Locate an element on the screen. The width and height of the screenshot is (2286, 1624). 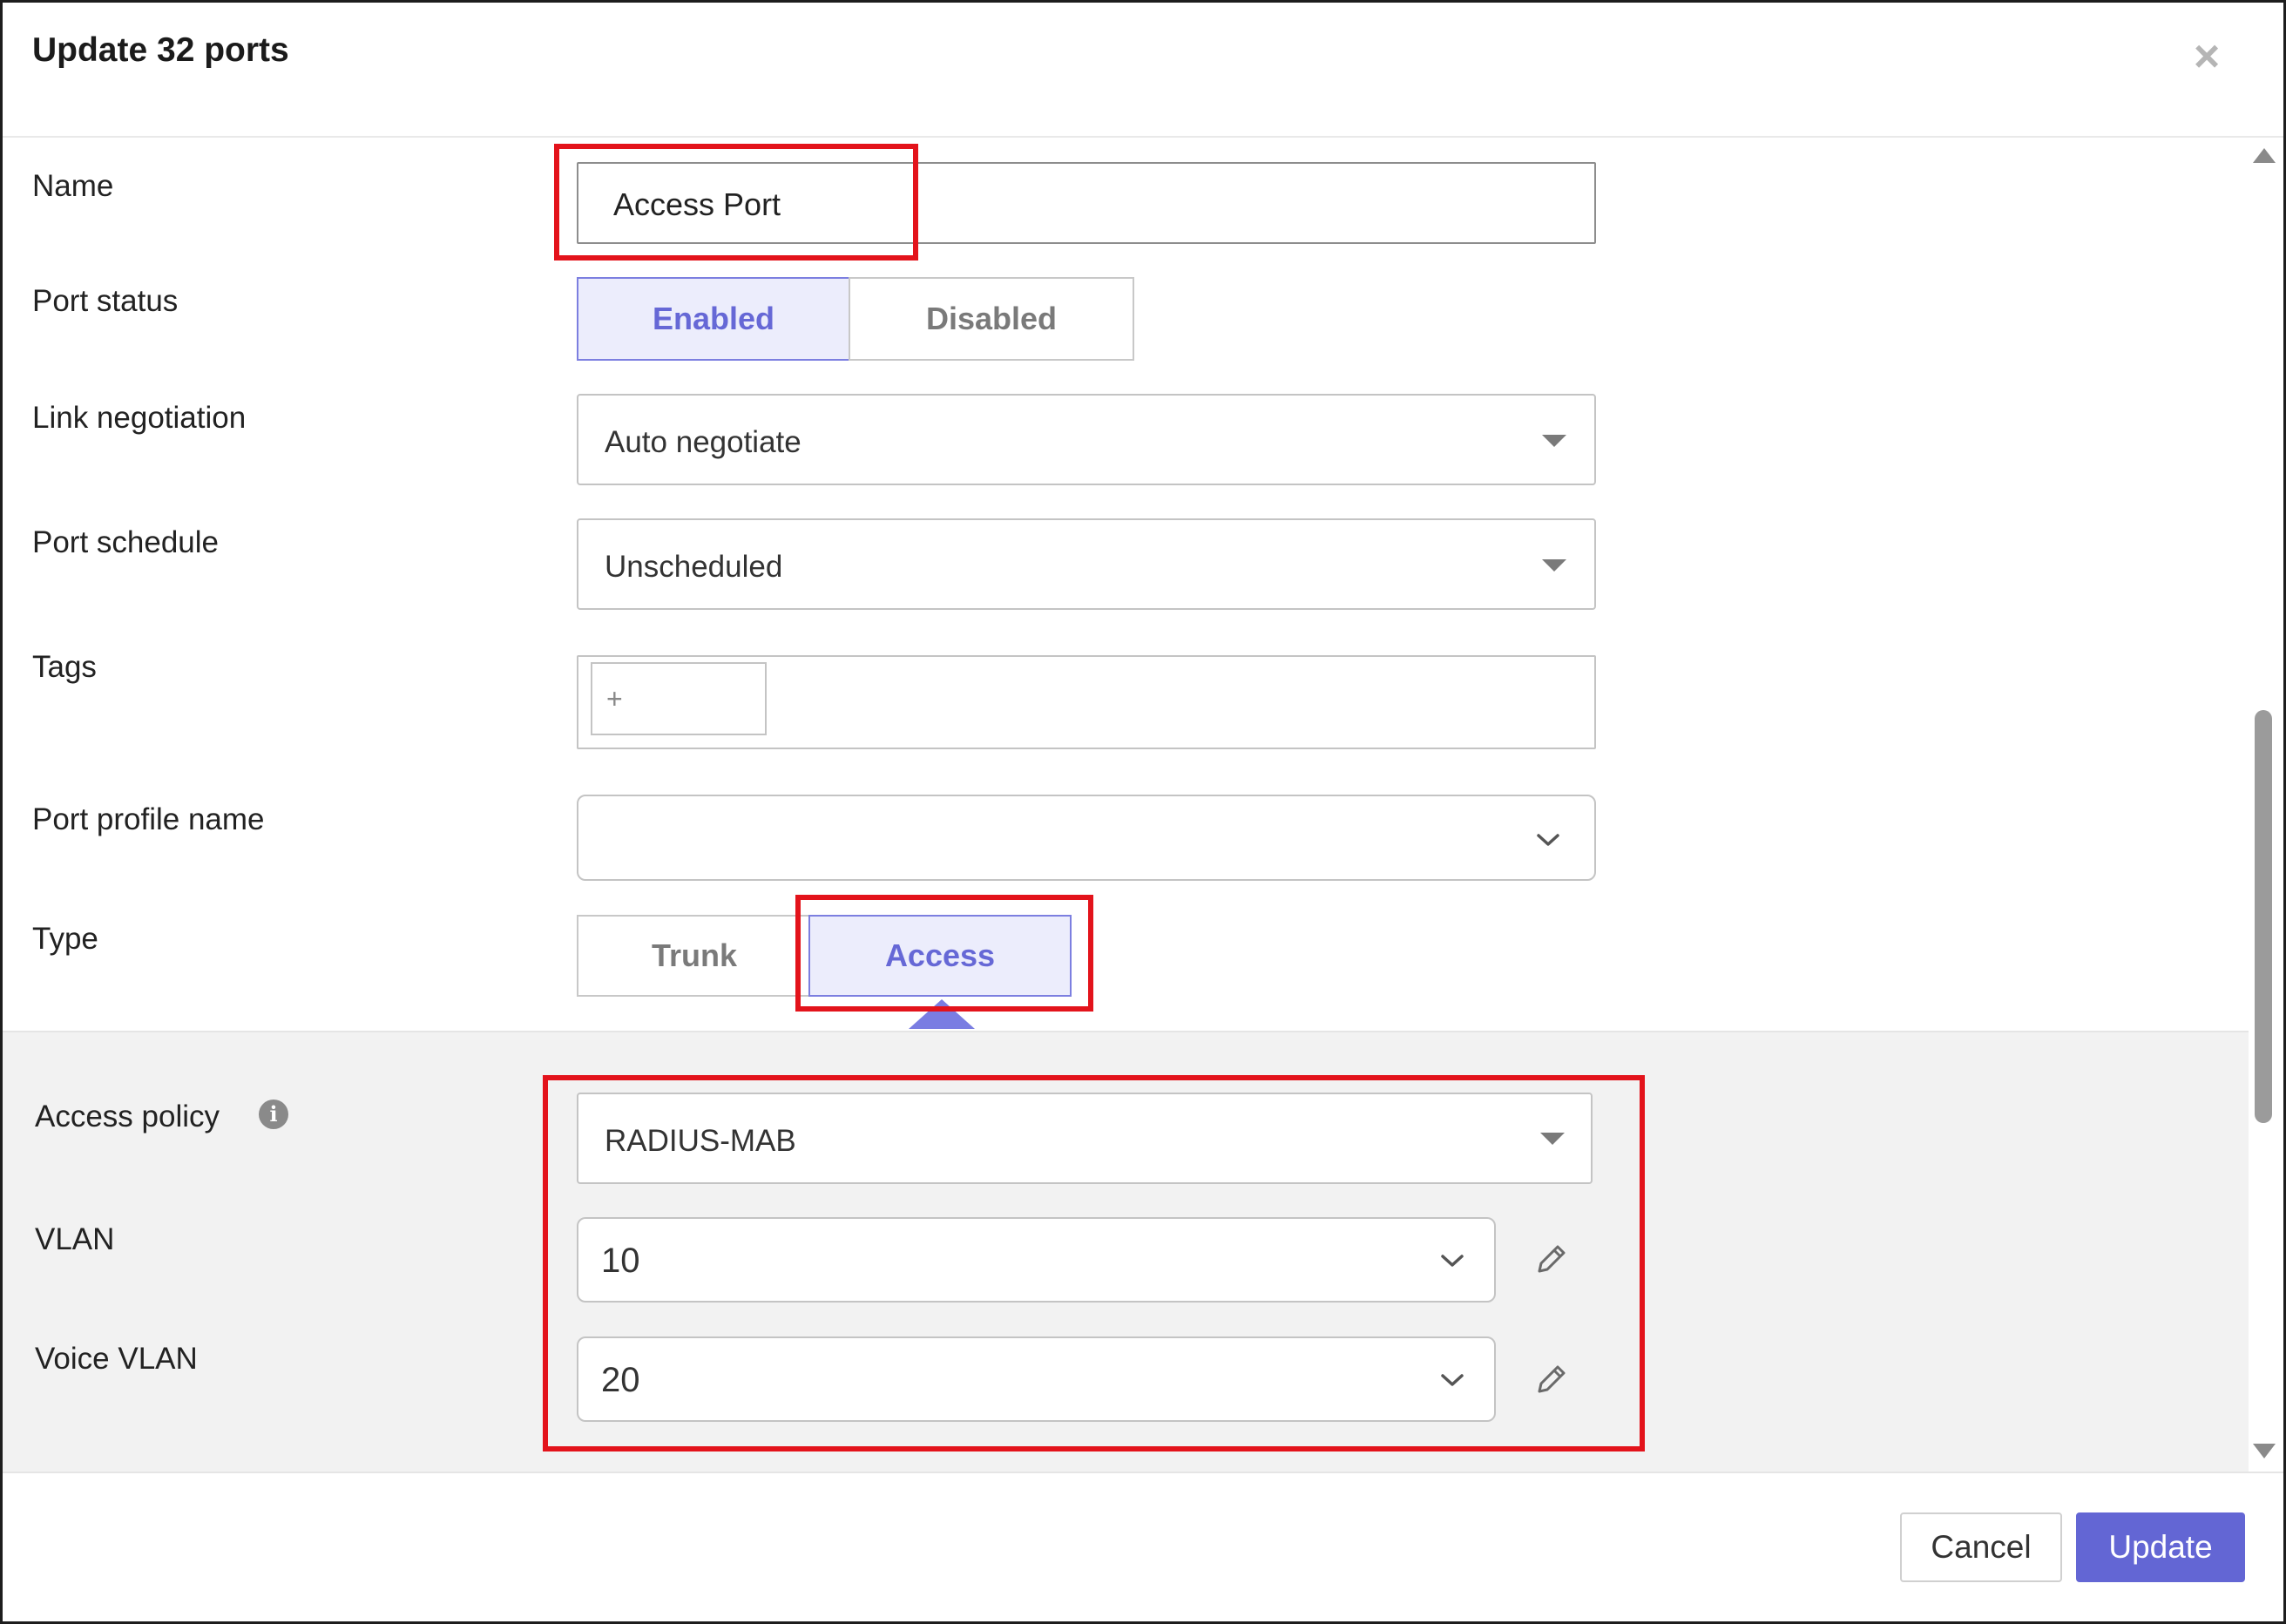
port-status-label: Port status is located at coordinates (105, 301).